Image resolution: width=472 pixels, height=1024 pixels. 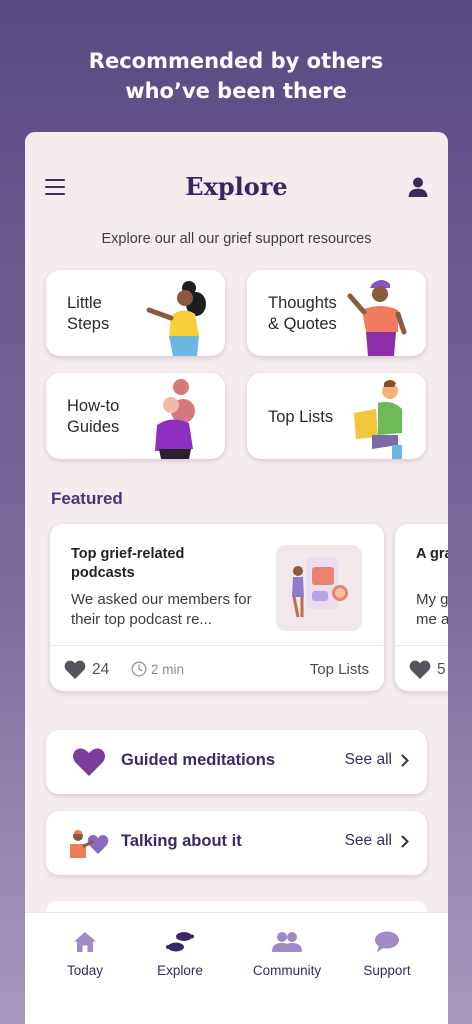 What do you see at coordinates (135, 416) in the screenshot?
I see `tile-how-to-guides: How-to Guides` at bounding box center [135, 416].